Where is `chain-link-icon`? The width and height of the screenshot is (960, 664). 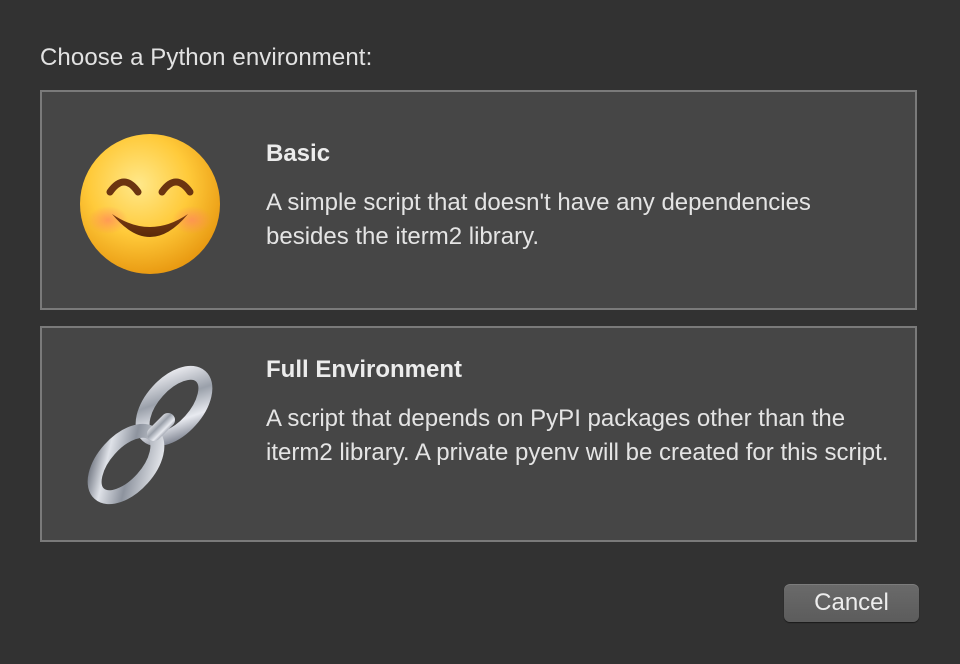 chain-link-icon is located at coordinates (150, 435).